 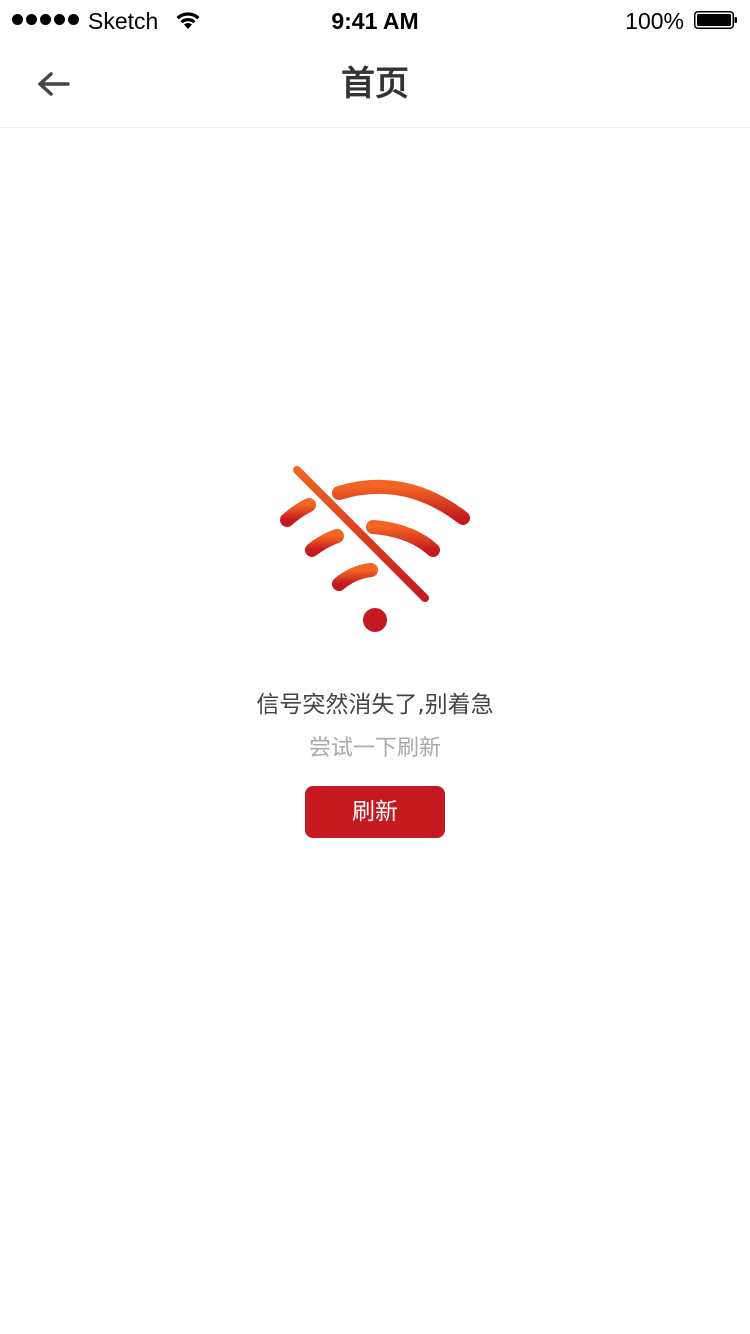 I want to click on wifi-off-icon, so click(x=375, y=549).